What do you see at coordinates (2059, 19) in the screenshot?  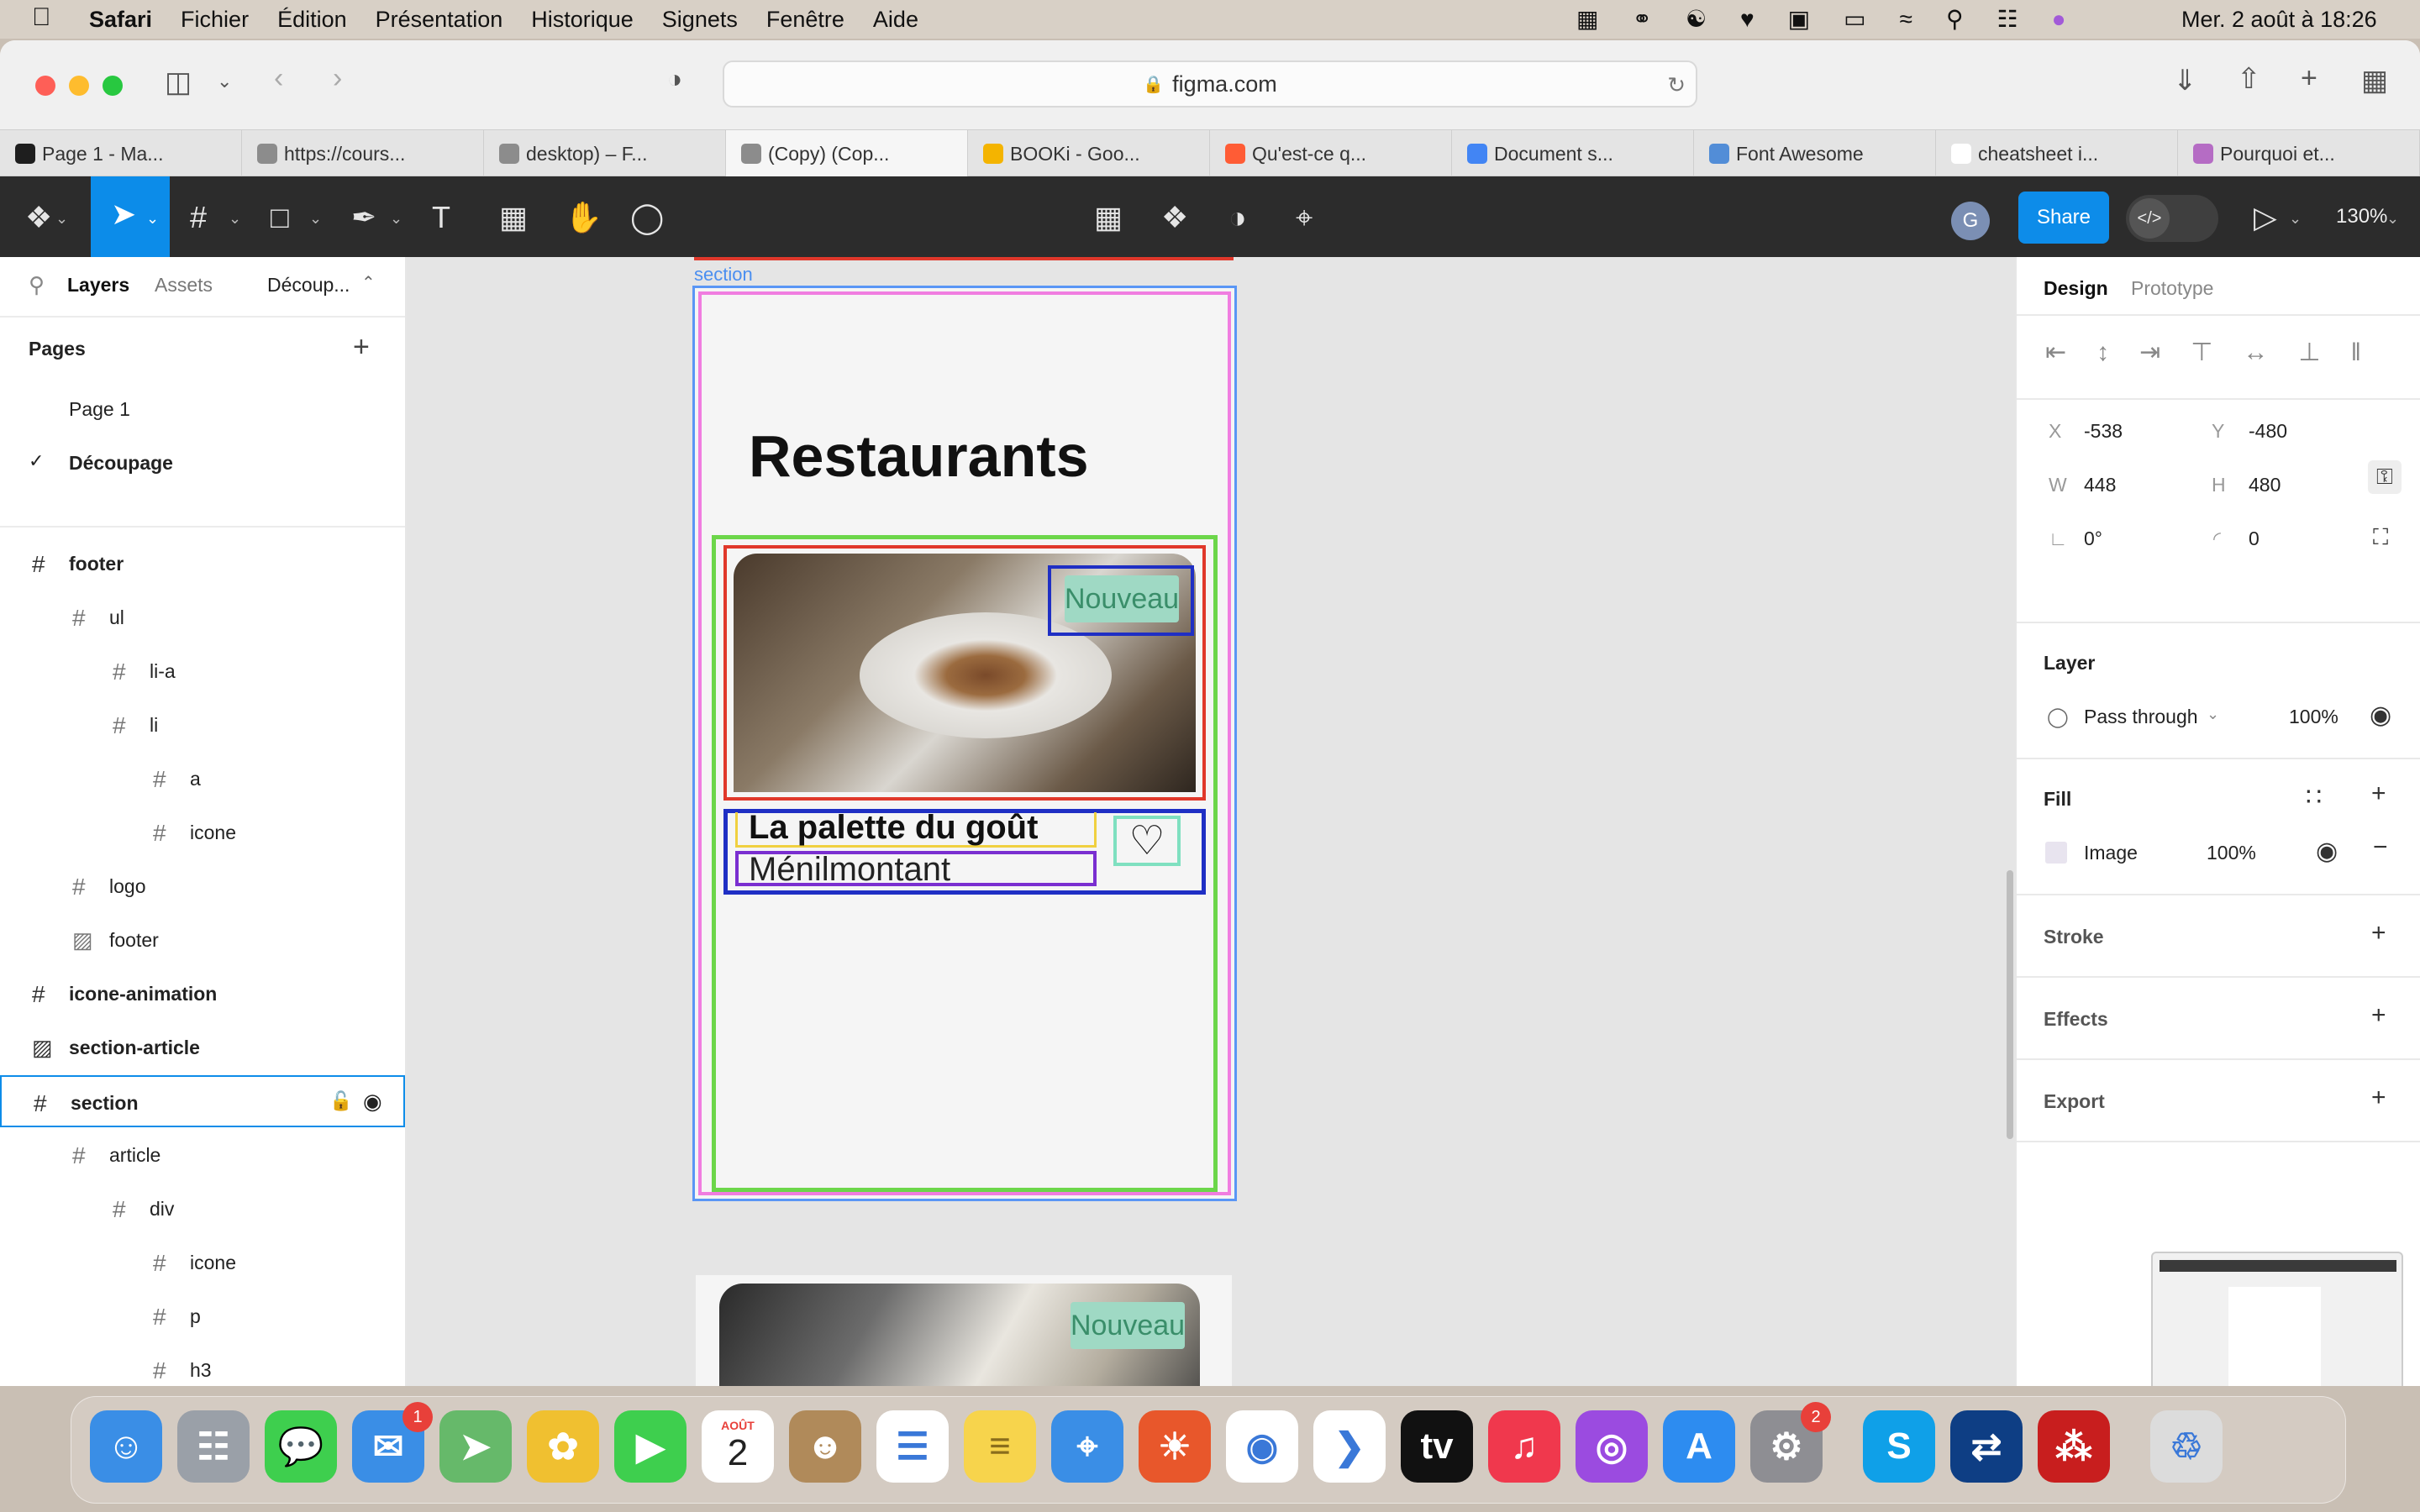 I see `siri-icon: ●` at bounding box center [2059, 19].